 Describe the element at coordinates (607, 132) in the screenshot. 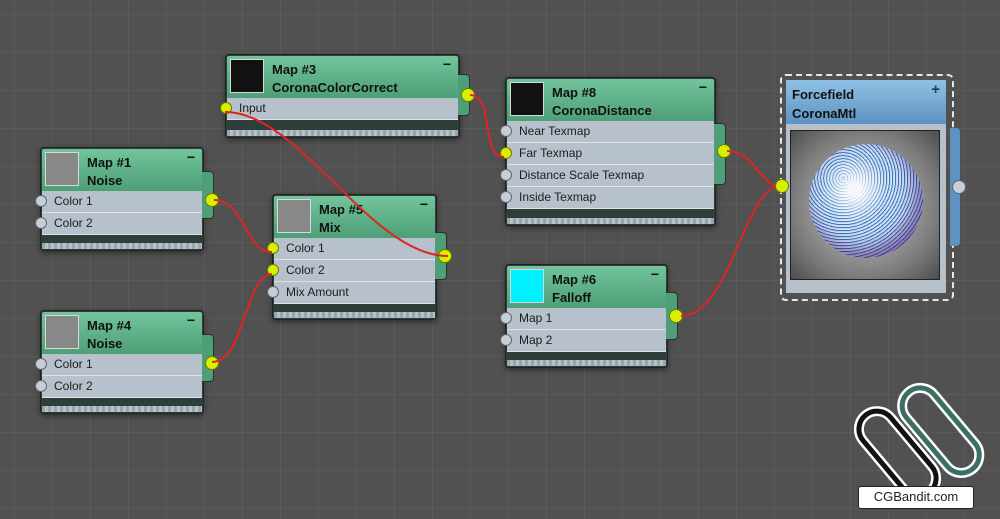

I see `map8-near-texmap-slot: Near Texmap` at that location.